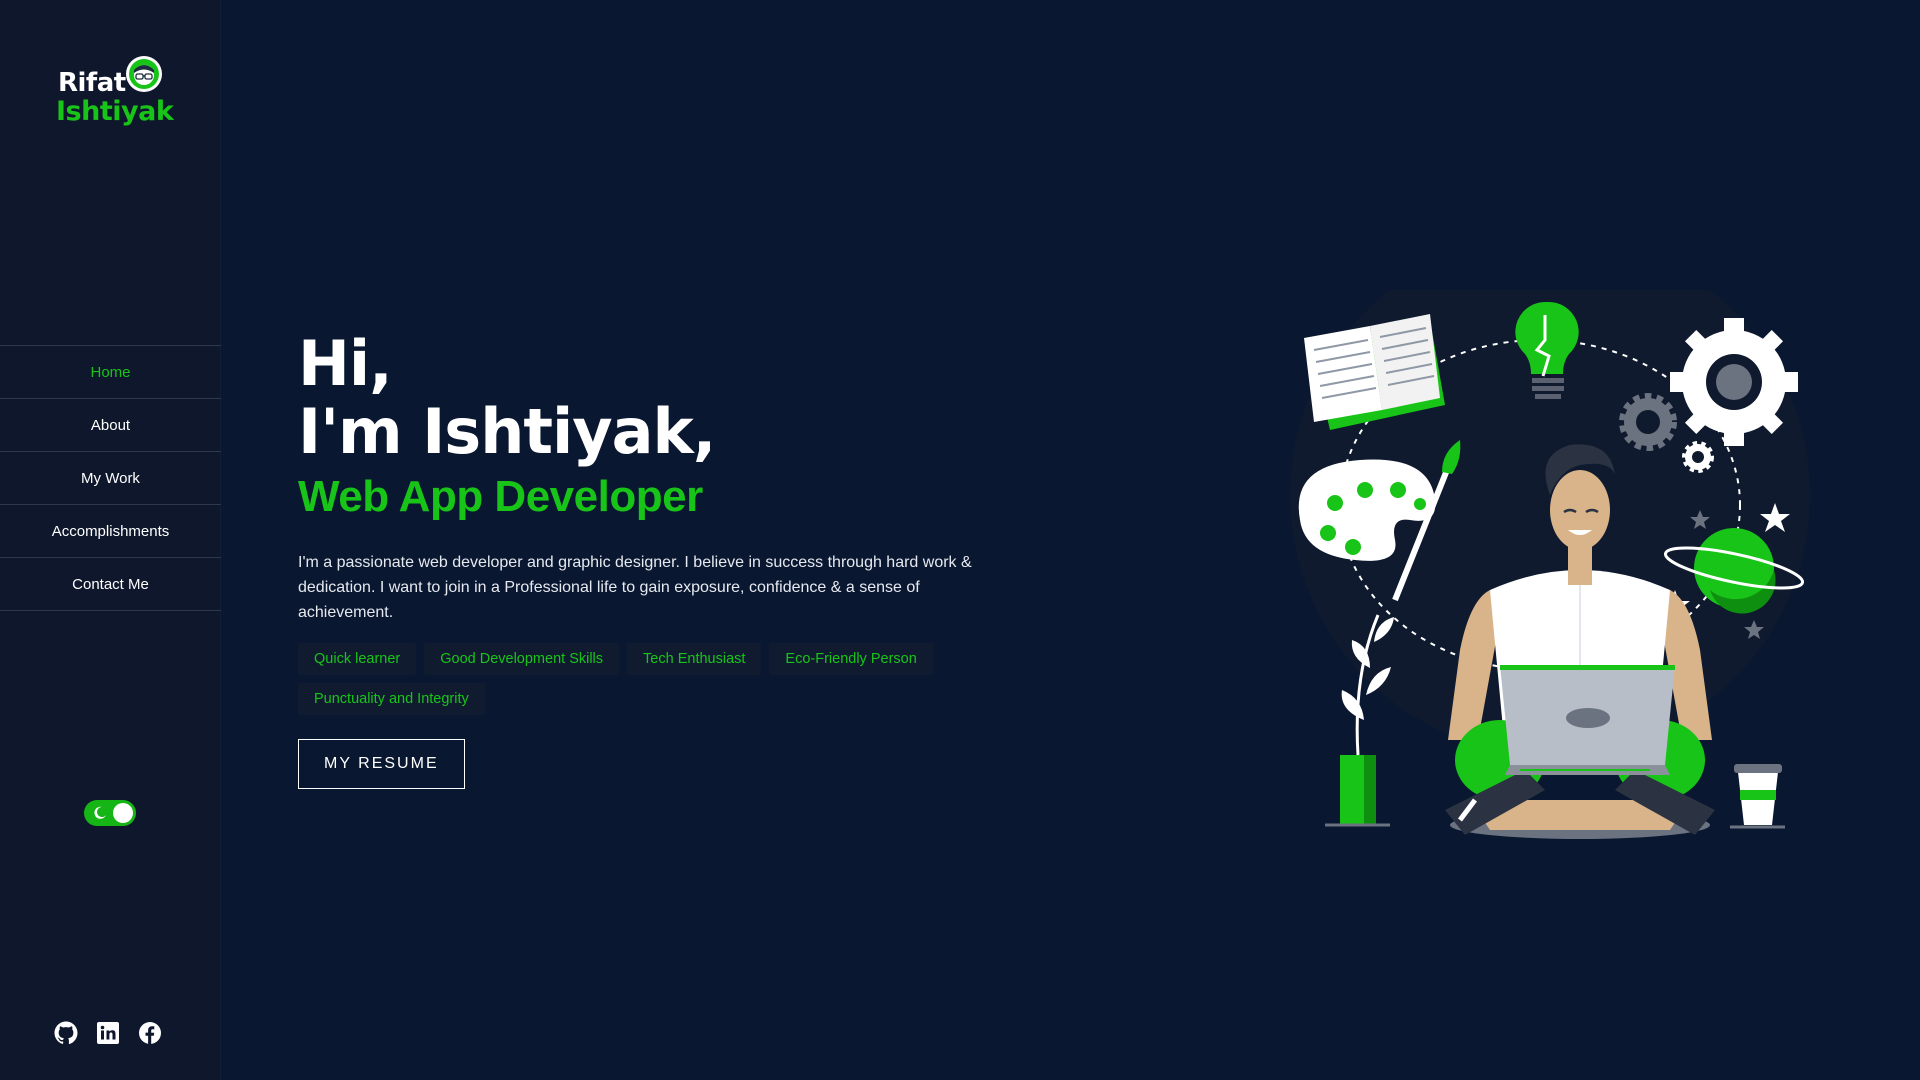  I want to click on skill-tag: Eco-Friendly Person, so click(851, 659).